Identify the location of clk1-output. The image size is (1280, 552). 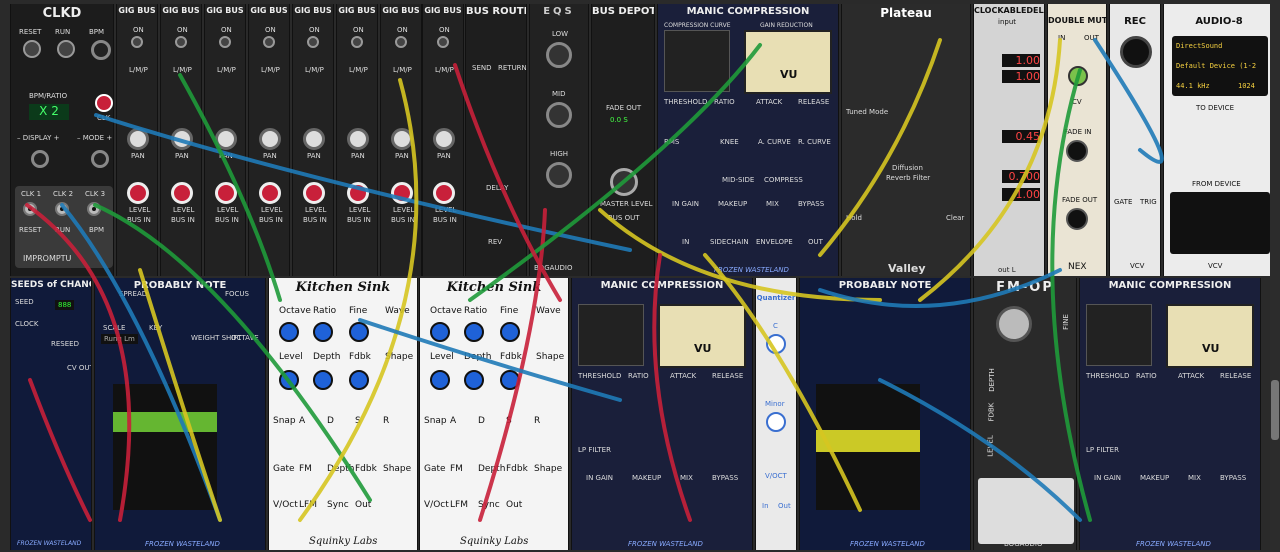
(30, 209).